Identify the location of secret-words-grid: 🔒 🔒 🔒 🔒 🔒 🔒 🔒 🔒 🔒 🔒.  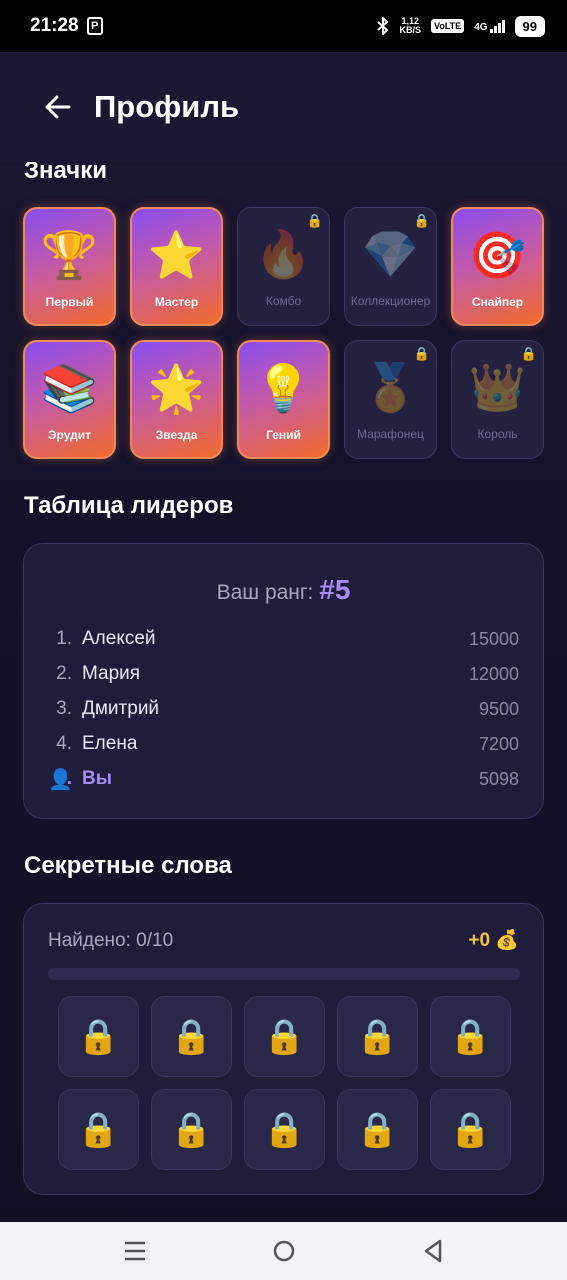
(284, 1083).